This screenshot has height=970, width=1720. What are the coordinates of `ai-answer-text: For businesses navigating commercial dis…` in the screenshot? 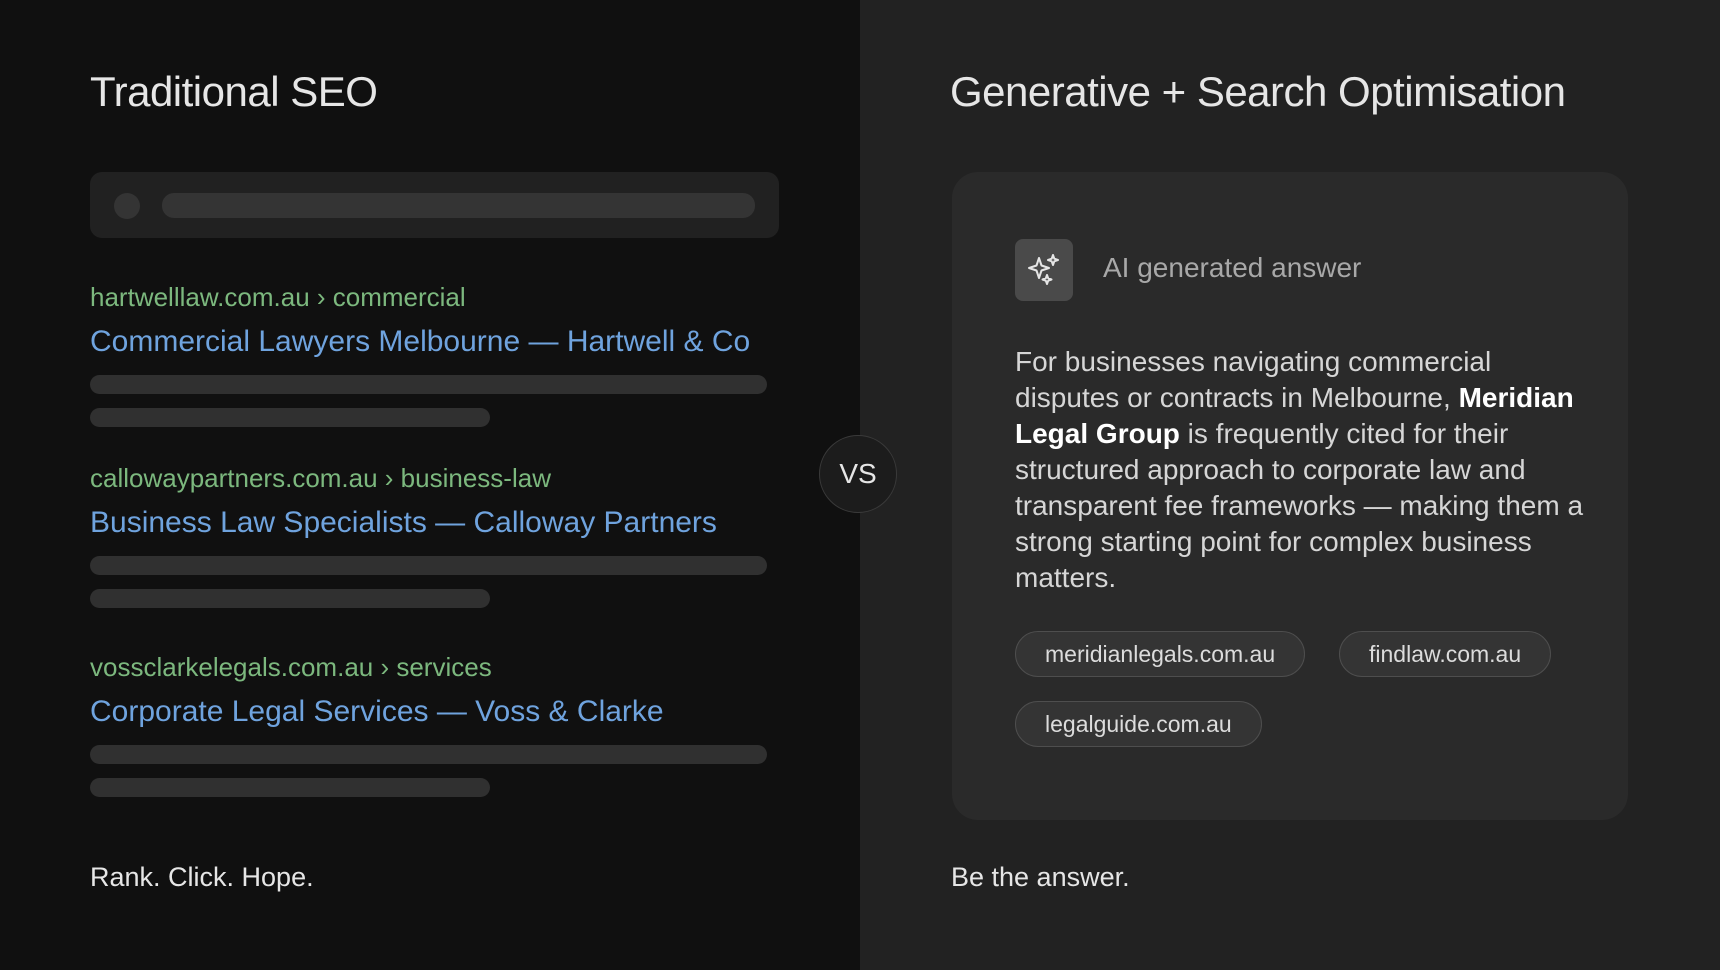 It's located at (1300, 470).